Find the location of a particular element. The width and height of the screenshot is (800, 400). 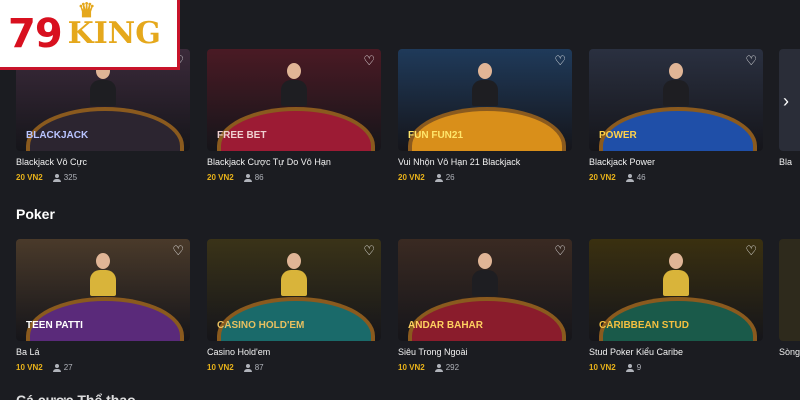

game-title: Blackjack Cược Tự Do Vô Hạn is located at coordinates (294, 162).